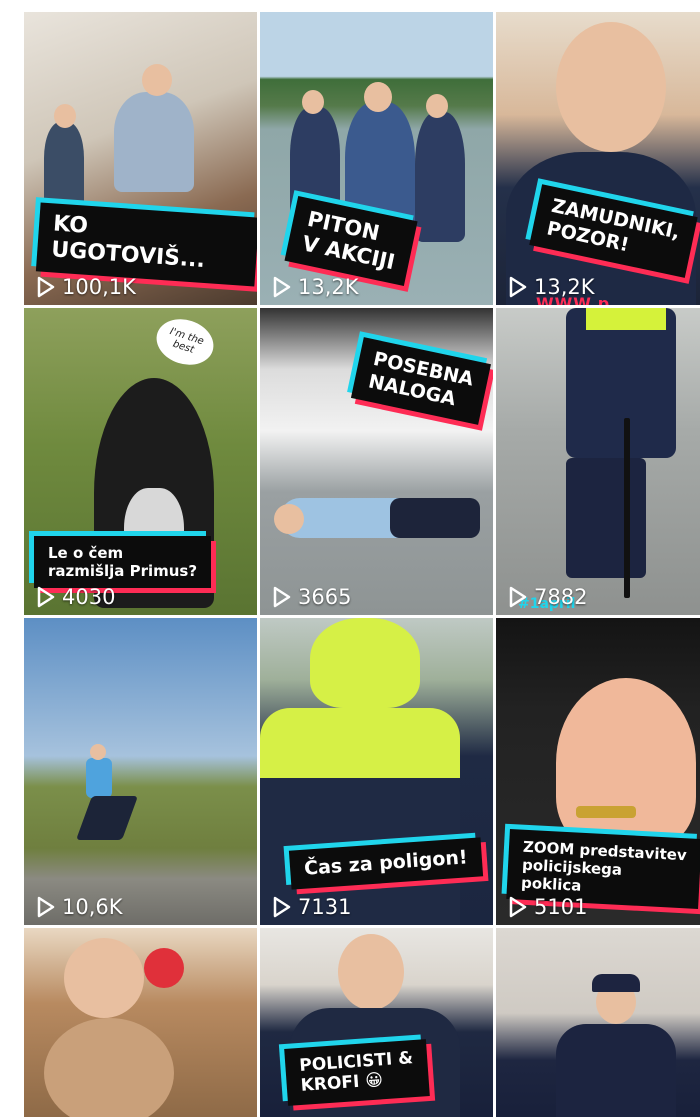 The image size is (700, 1120). I want to click on view-count: 4030, so click(75, 597).